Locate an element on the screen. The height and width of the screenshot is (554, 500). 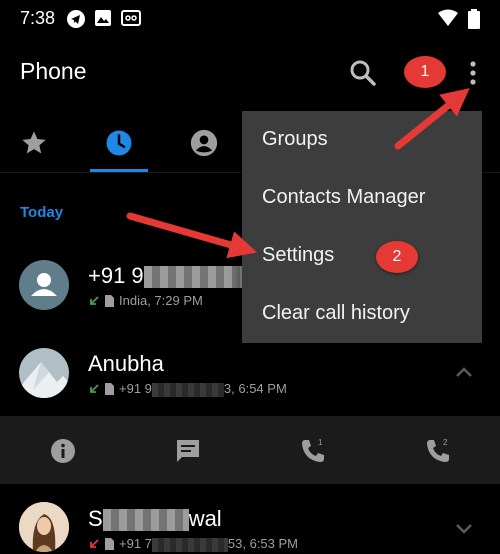
call-sim2-icon: 2 is located at coordinates (438, 451).